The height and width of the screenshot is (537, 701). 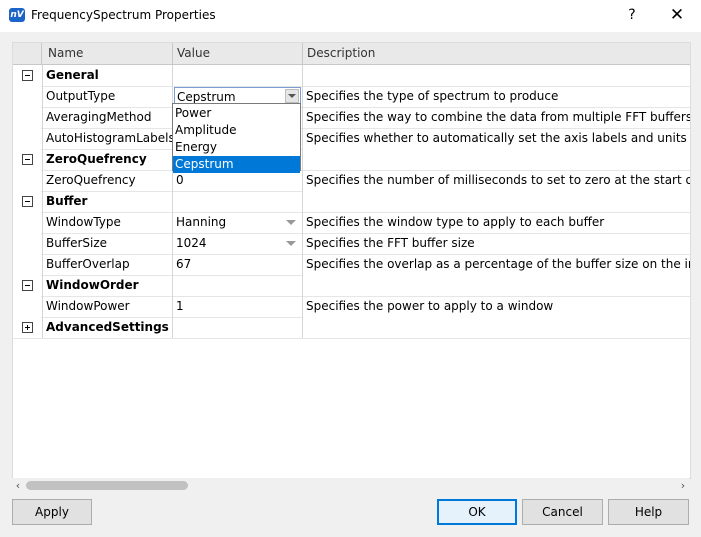 I want to click on output-type-dropdown-list: Power Amplitude Energy Cepstrum, so click(x=236, y=138).